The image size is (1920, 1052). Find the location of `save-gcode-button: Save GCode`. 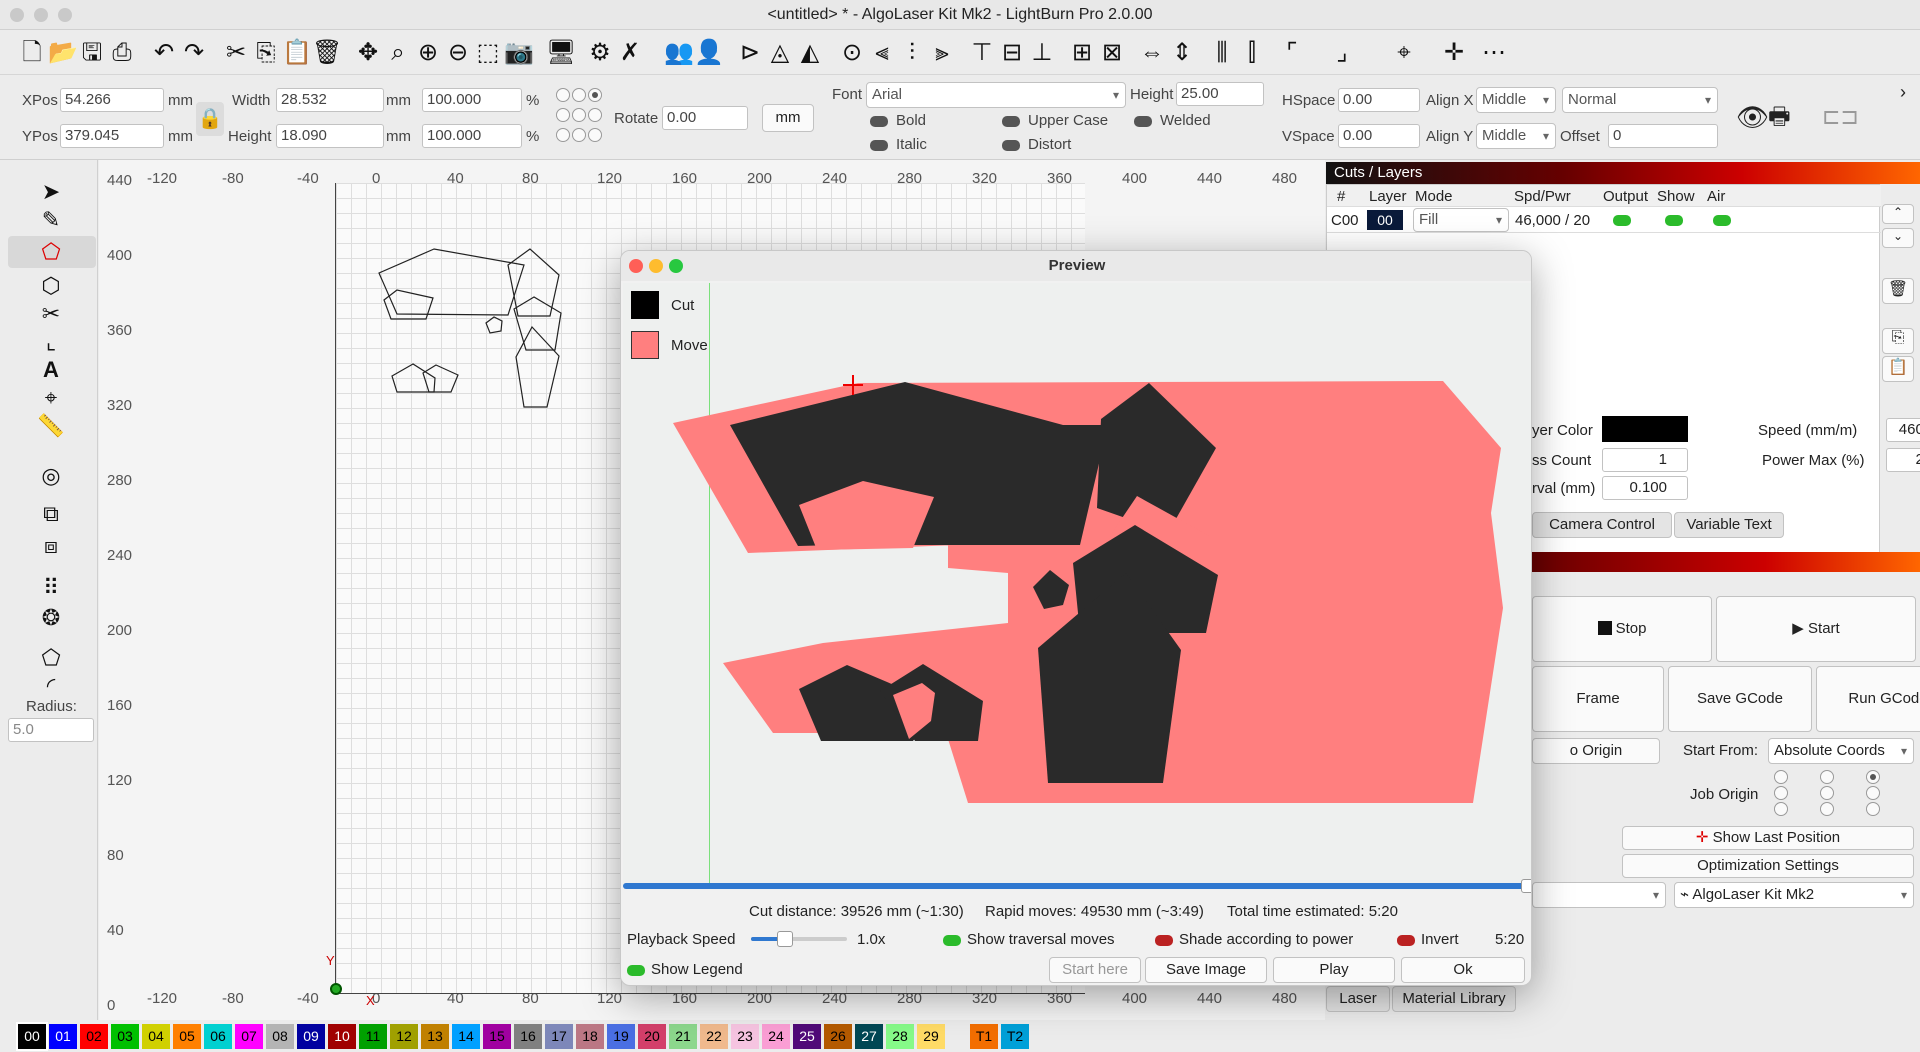

save-gcode-button: Save GCode is located at coordinates (1740, 699).